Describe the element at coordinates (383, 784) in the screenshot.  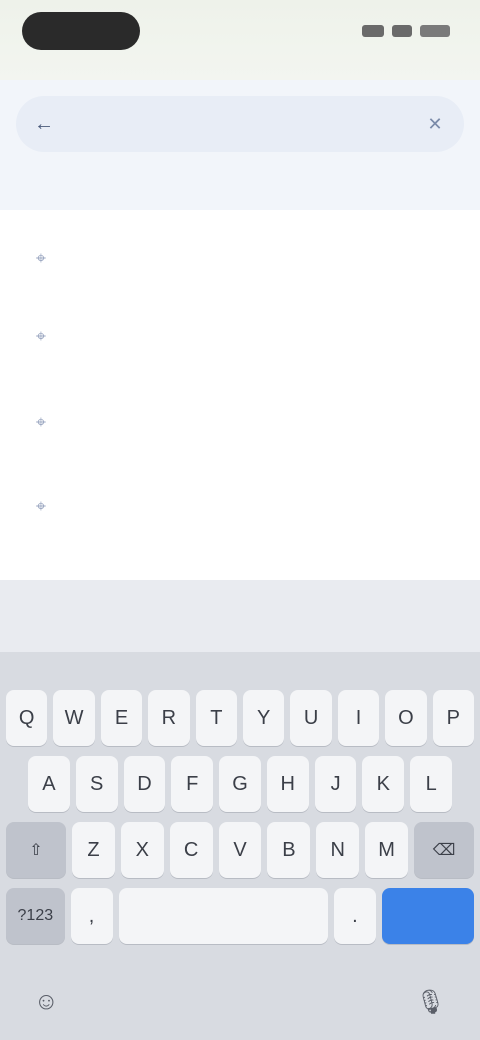
I see `key-k: K` at that location.